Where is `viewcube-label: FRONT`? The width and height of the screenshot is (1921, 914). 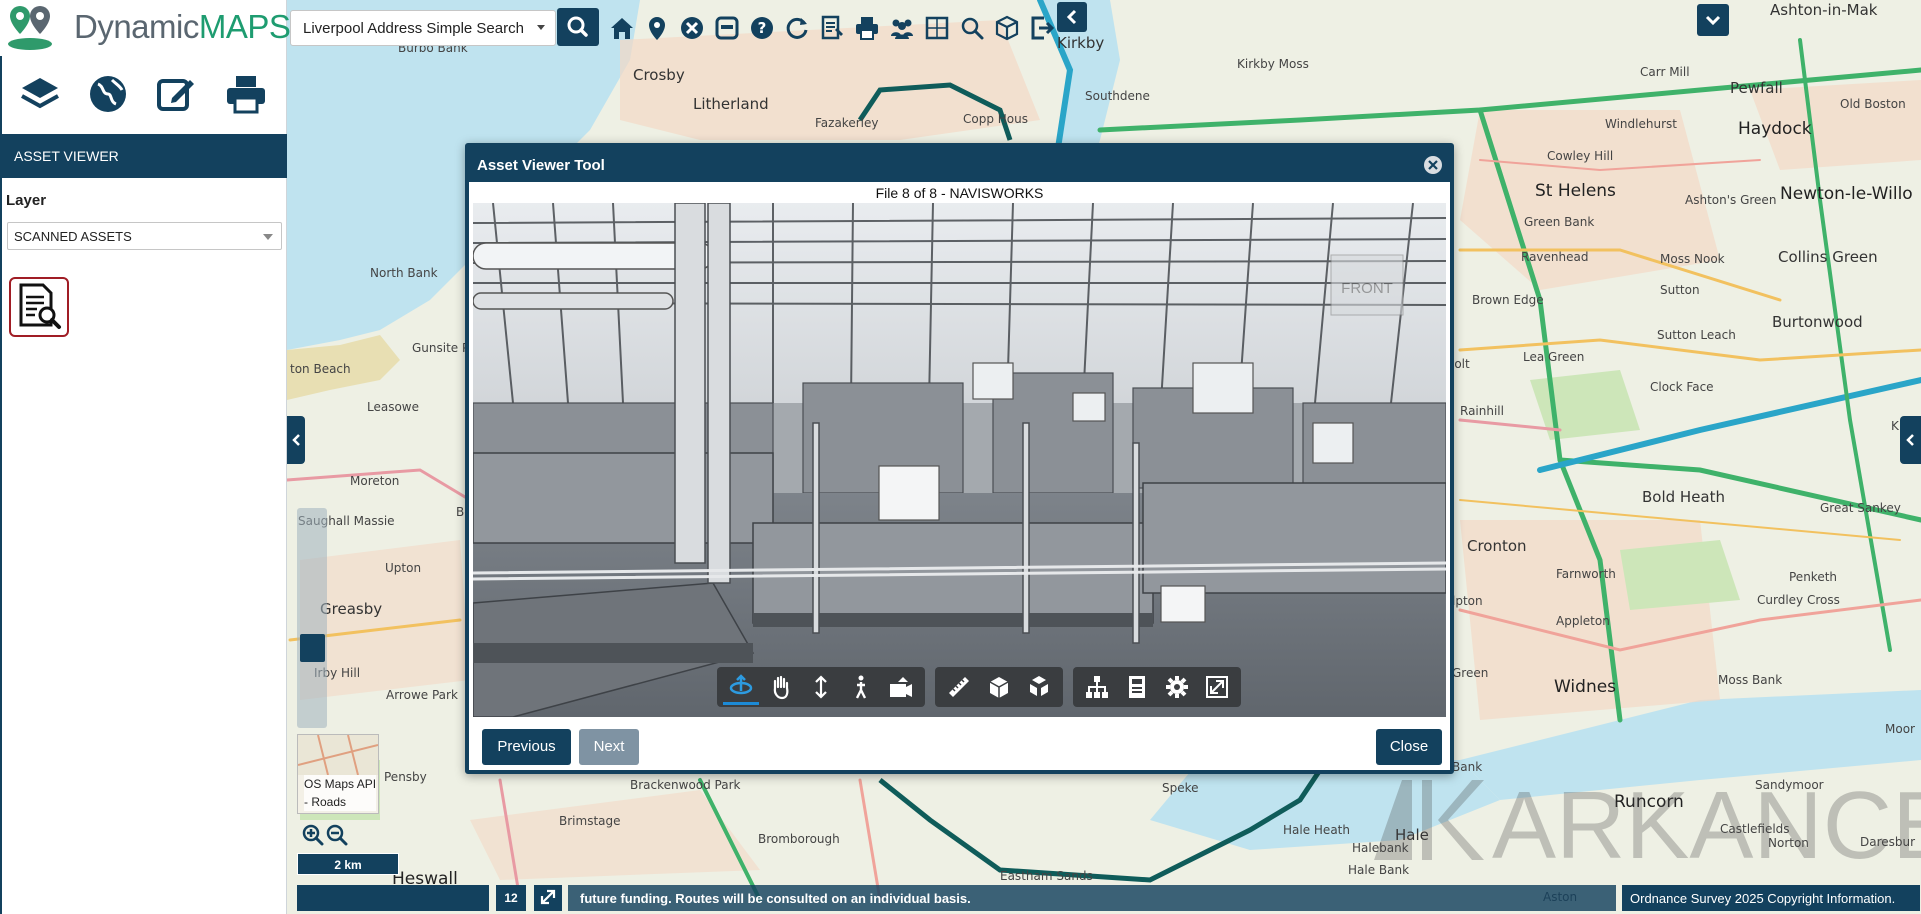 viewcube-label: FRONT is located at coordinates (1367, 288).